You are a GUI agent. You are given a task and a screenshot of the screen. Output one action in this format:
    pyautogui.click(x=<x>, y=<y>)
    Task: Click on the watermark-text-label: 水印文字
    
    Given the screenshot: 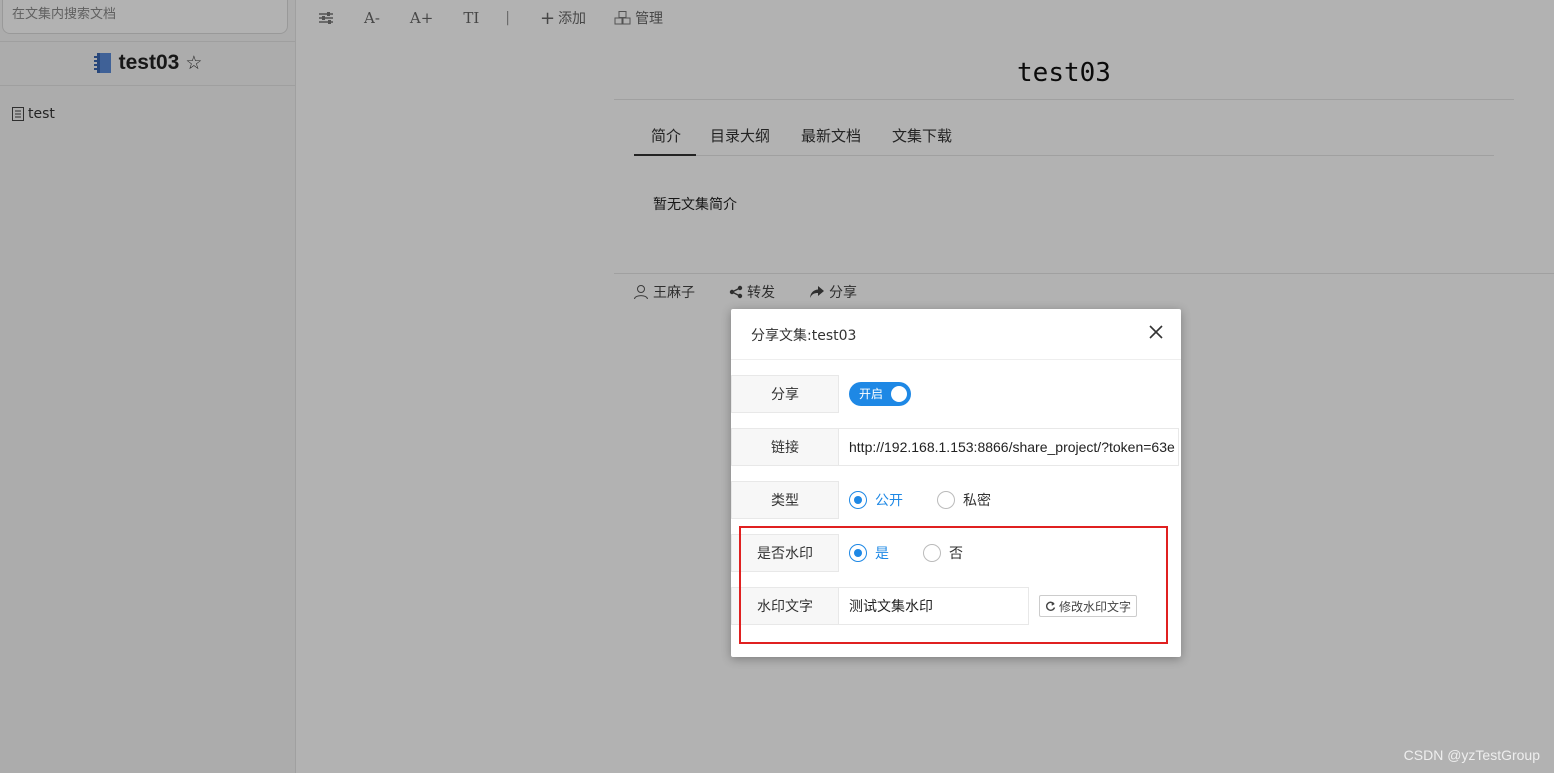 What is the action you would take?
    pyautogui.click(x=785, y=606)
    